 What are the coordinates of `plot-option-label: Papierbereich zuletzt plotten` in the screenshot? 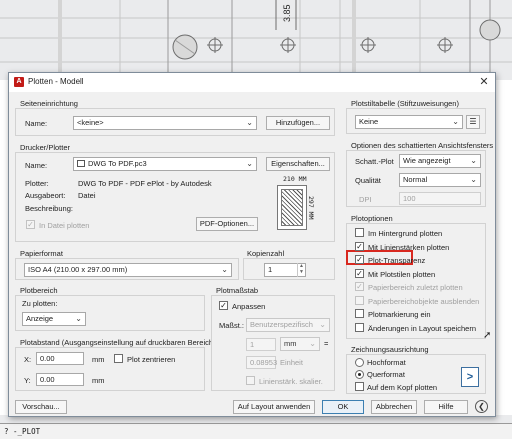 It's located at (415, 287).